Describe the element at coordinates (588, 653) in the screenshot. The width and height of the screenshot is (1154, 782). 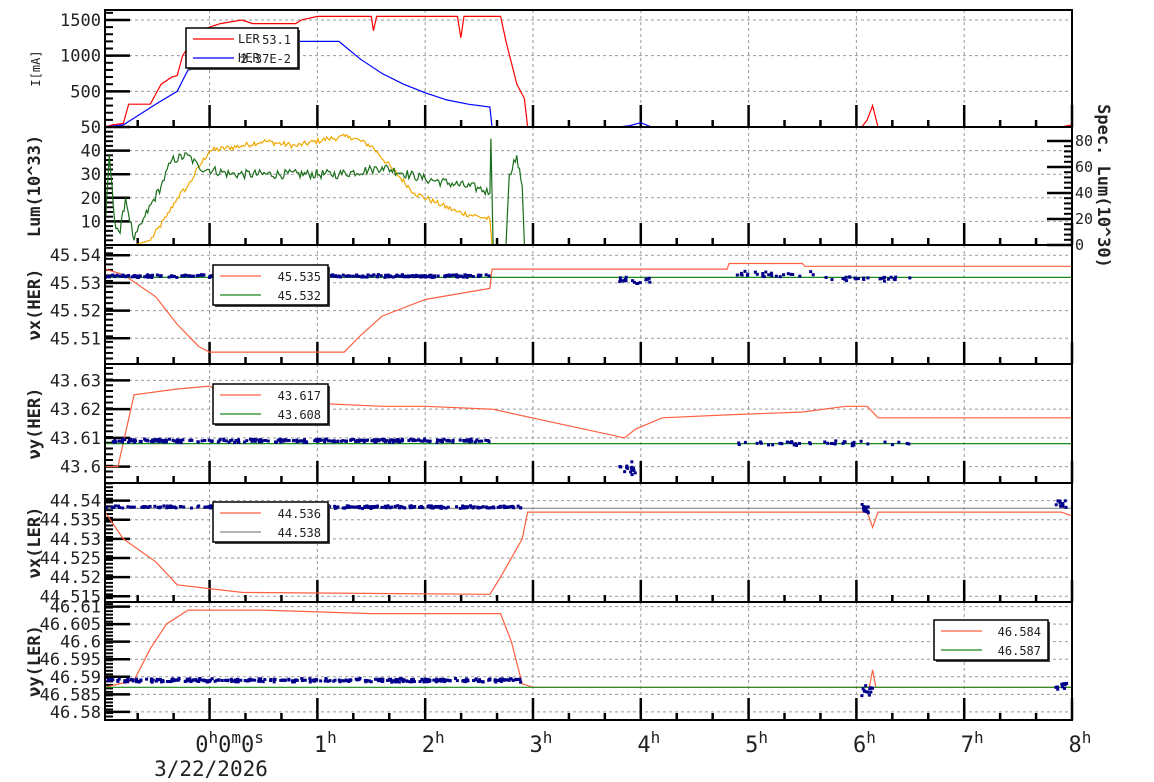
I see `series-group` at that location.